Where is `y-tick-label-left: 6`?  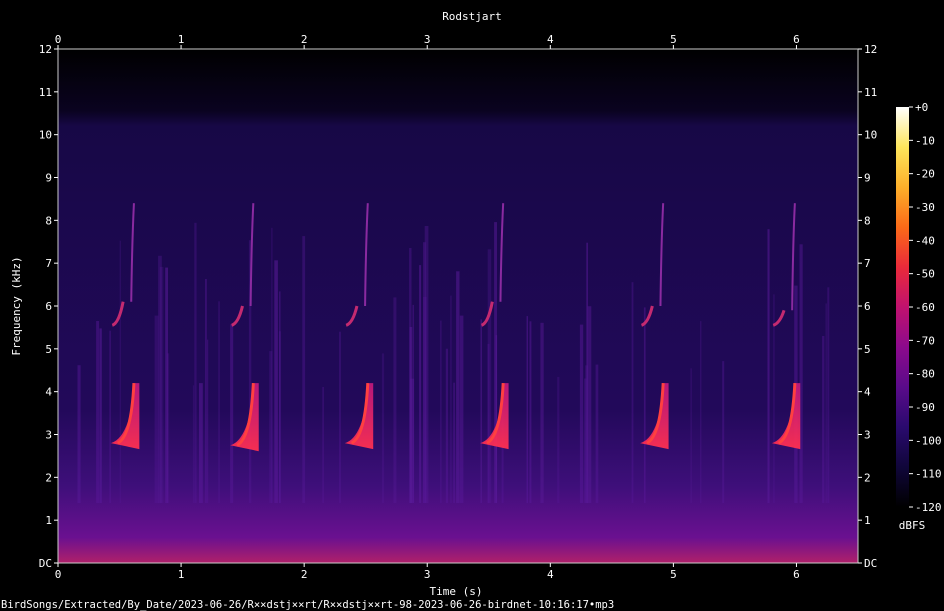 y-tick-label-left: 6 is located at coordinates (48, 306).